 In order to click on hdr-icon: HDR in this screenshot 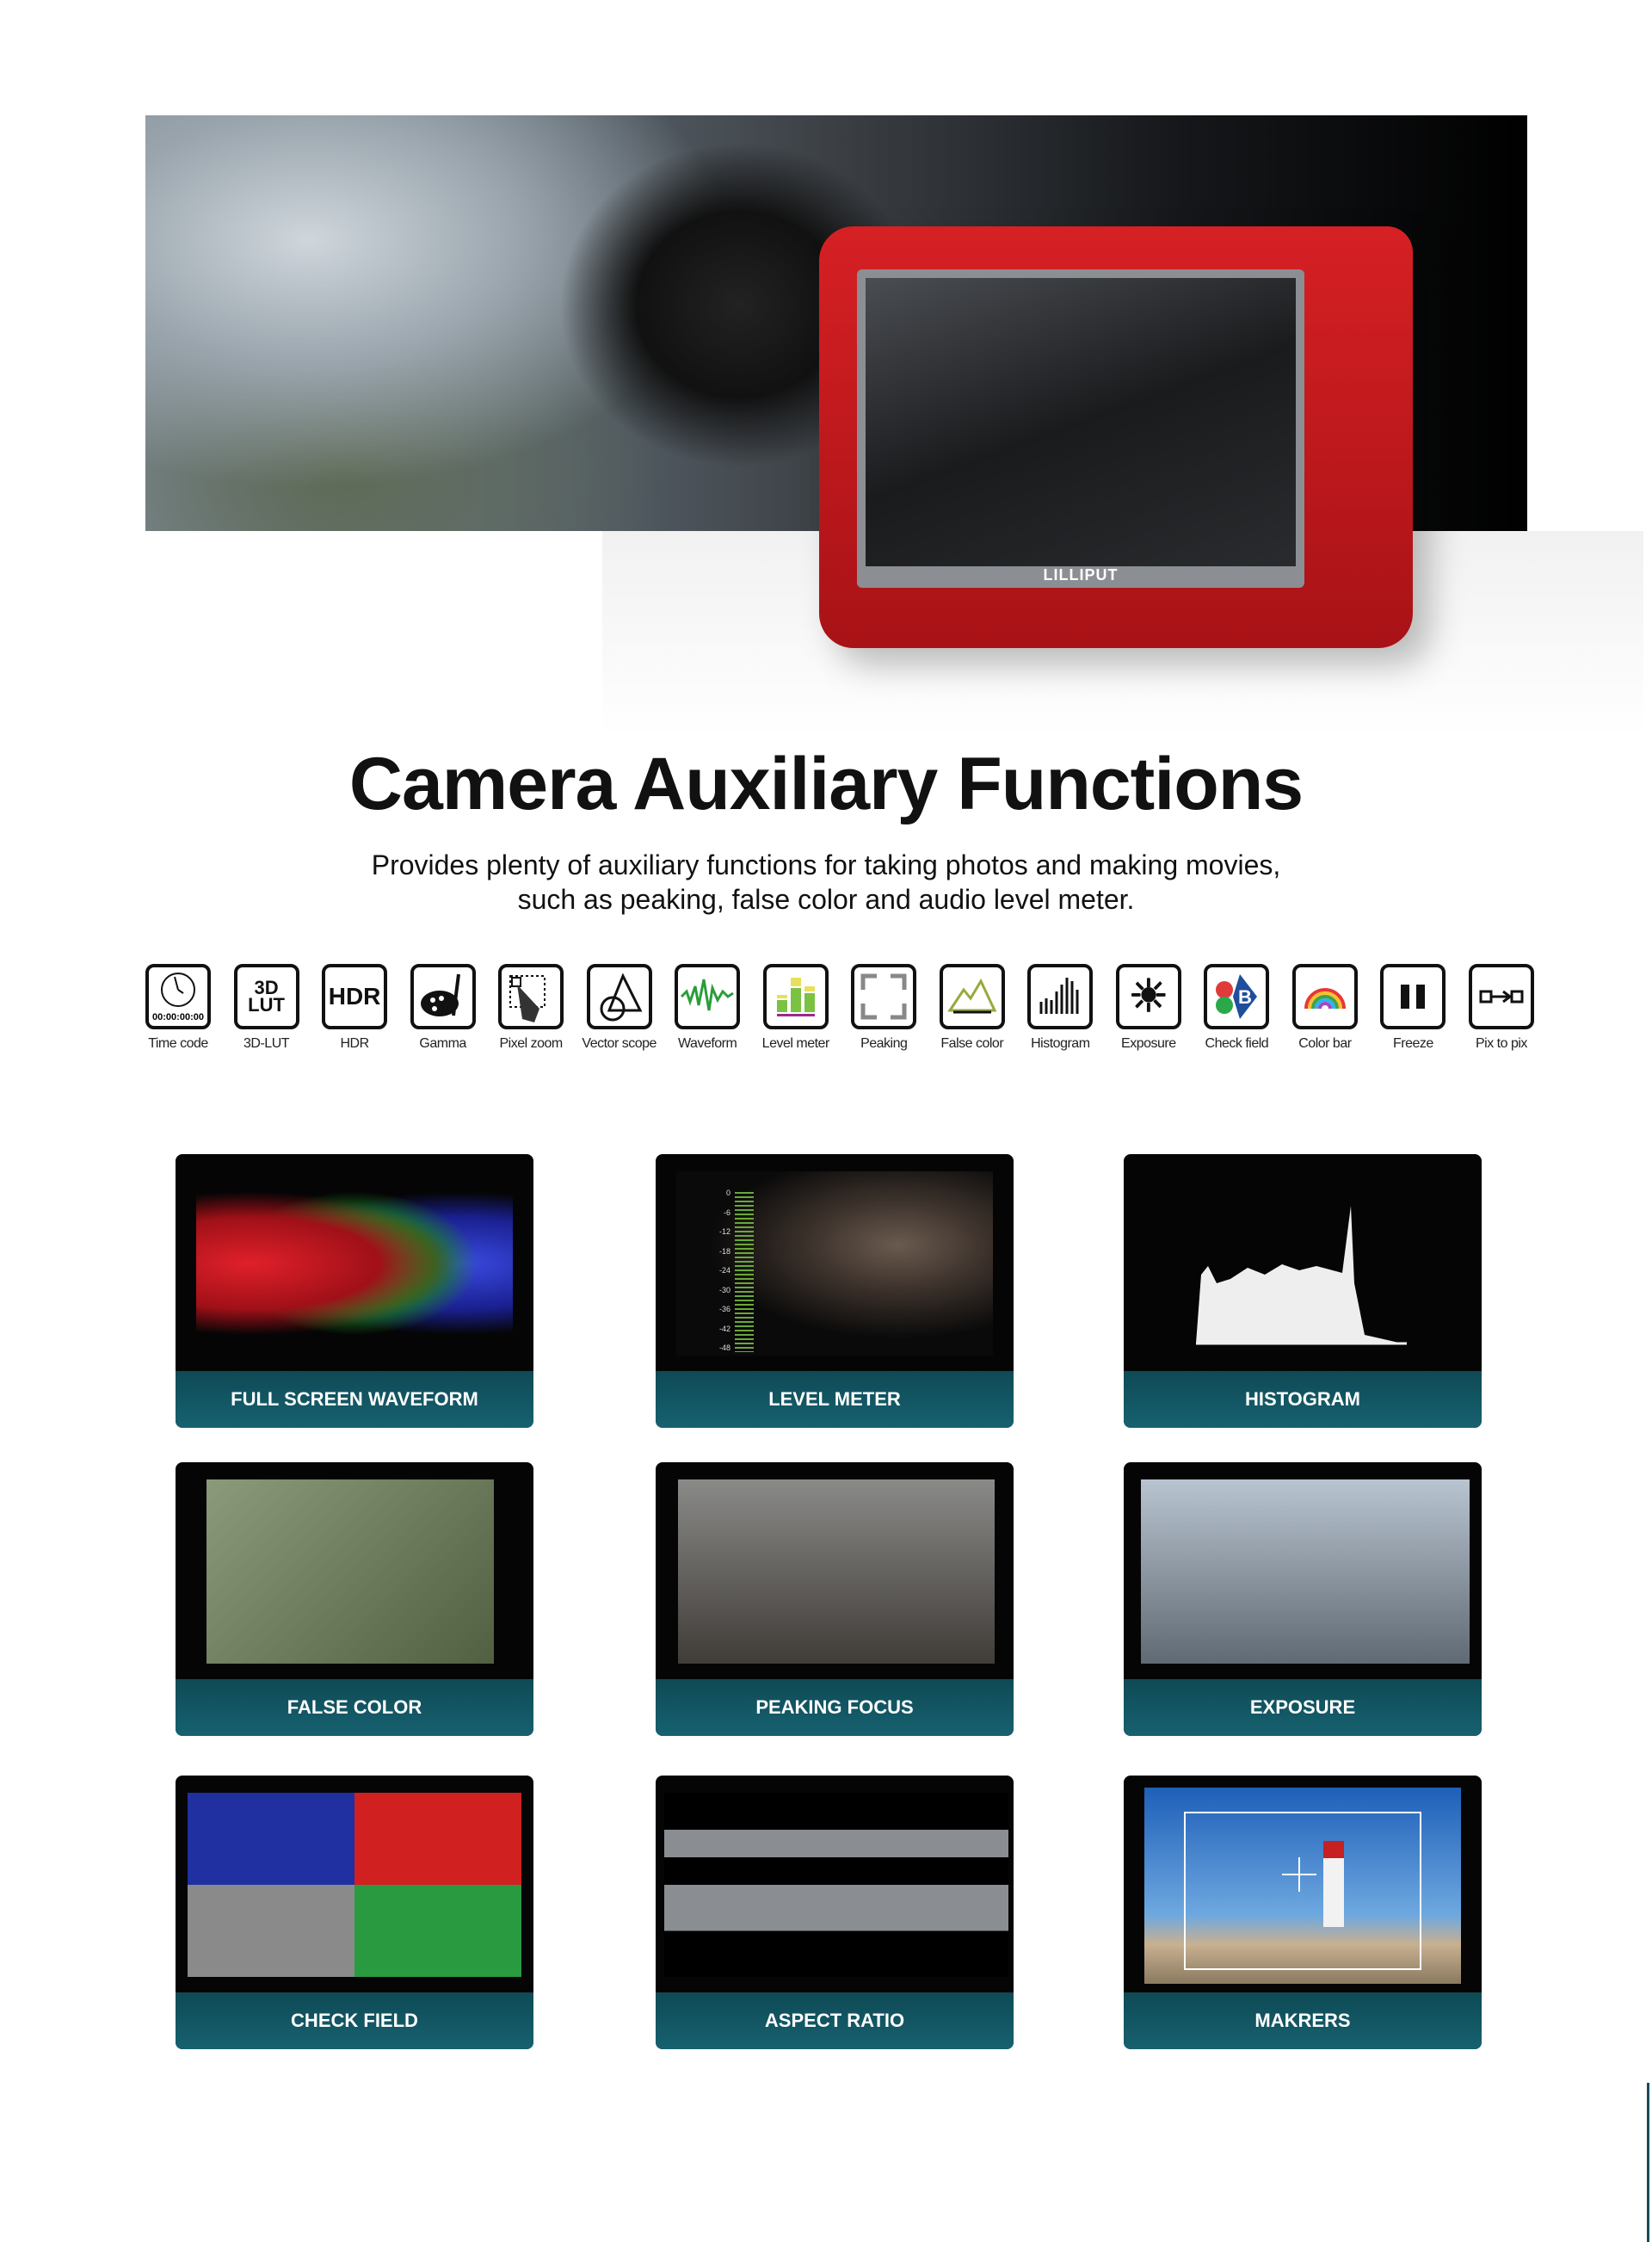, I will do `click(355, 996)`.